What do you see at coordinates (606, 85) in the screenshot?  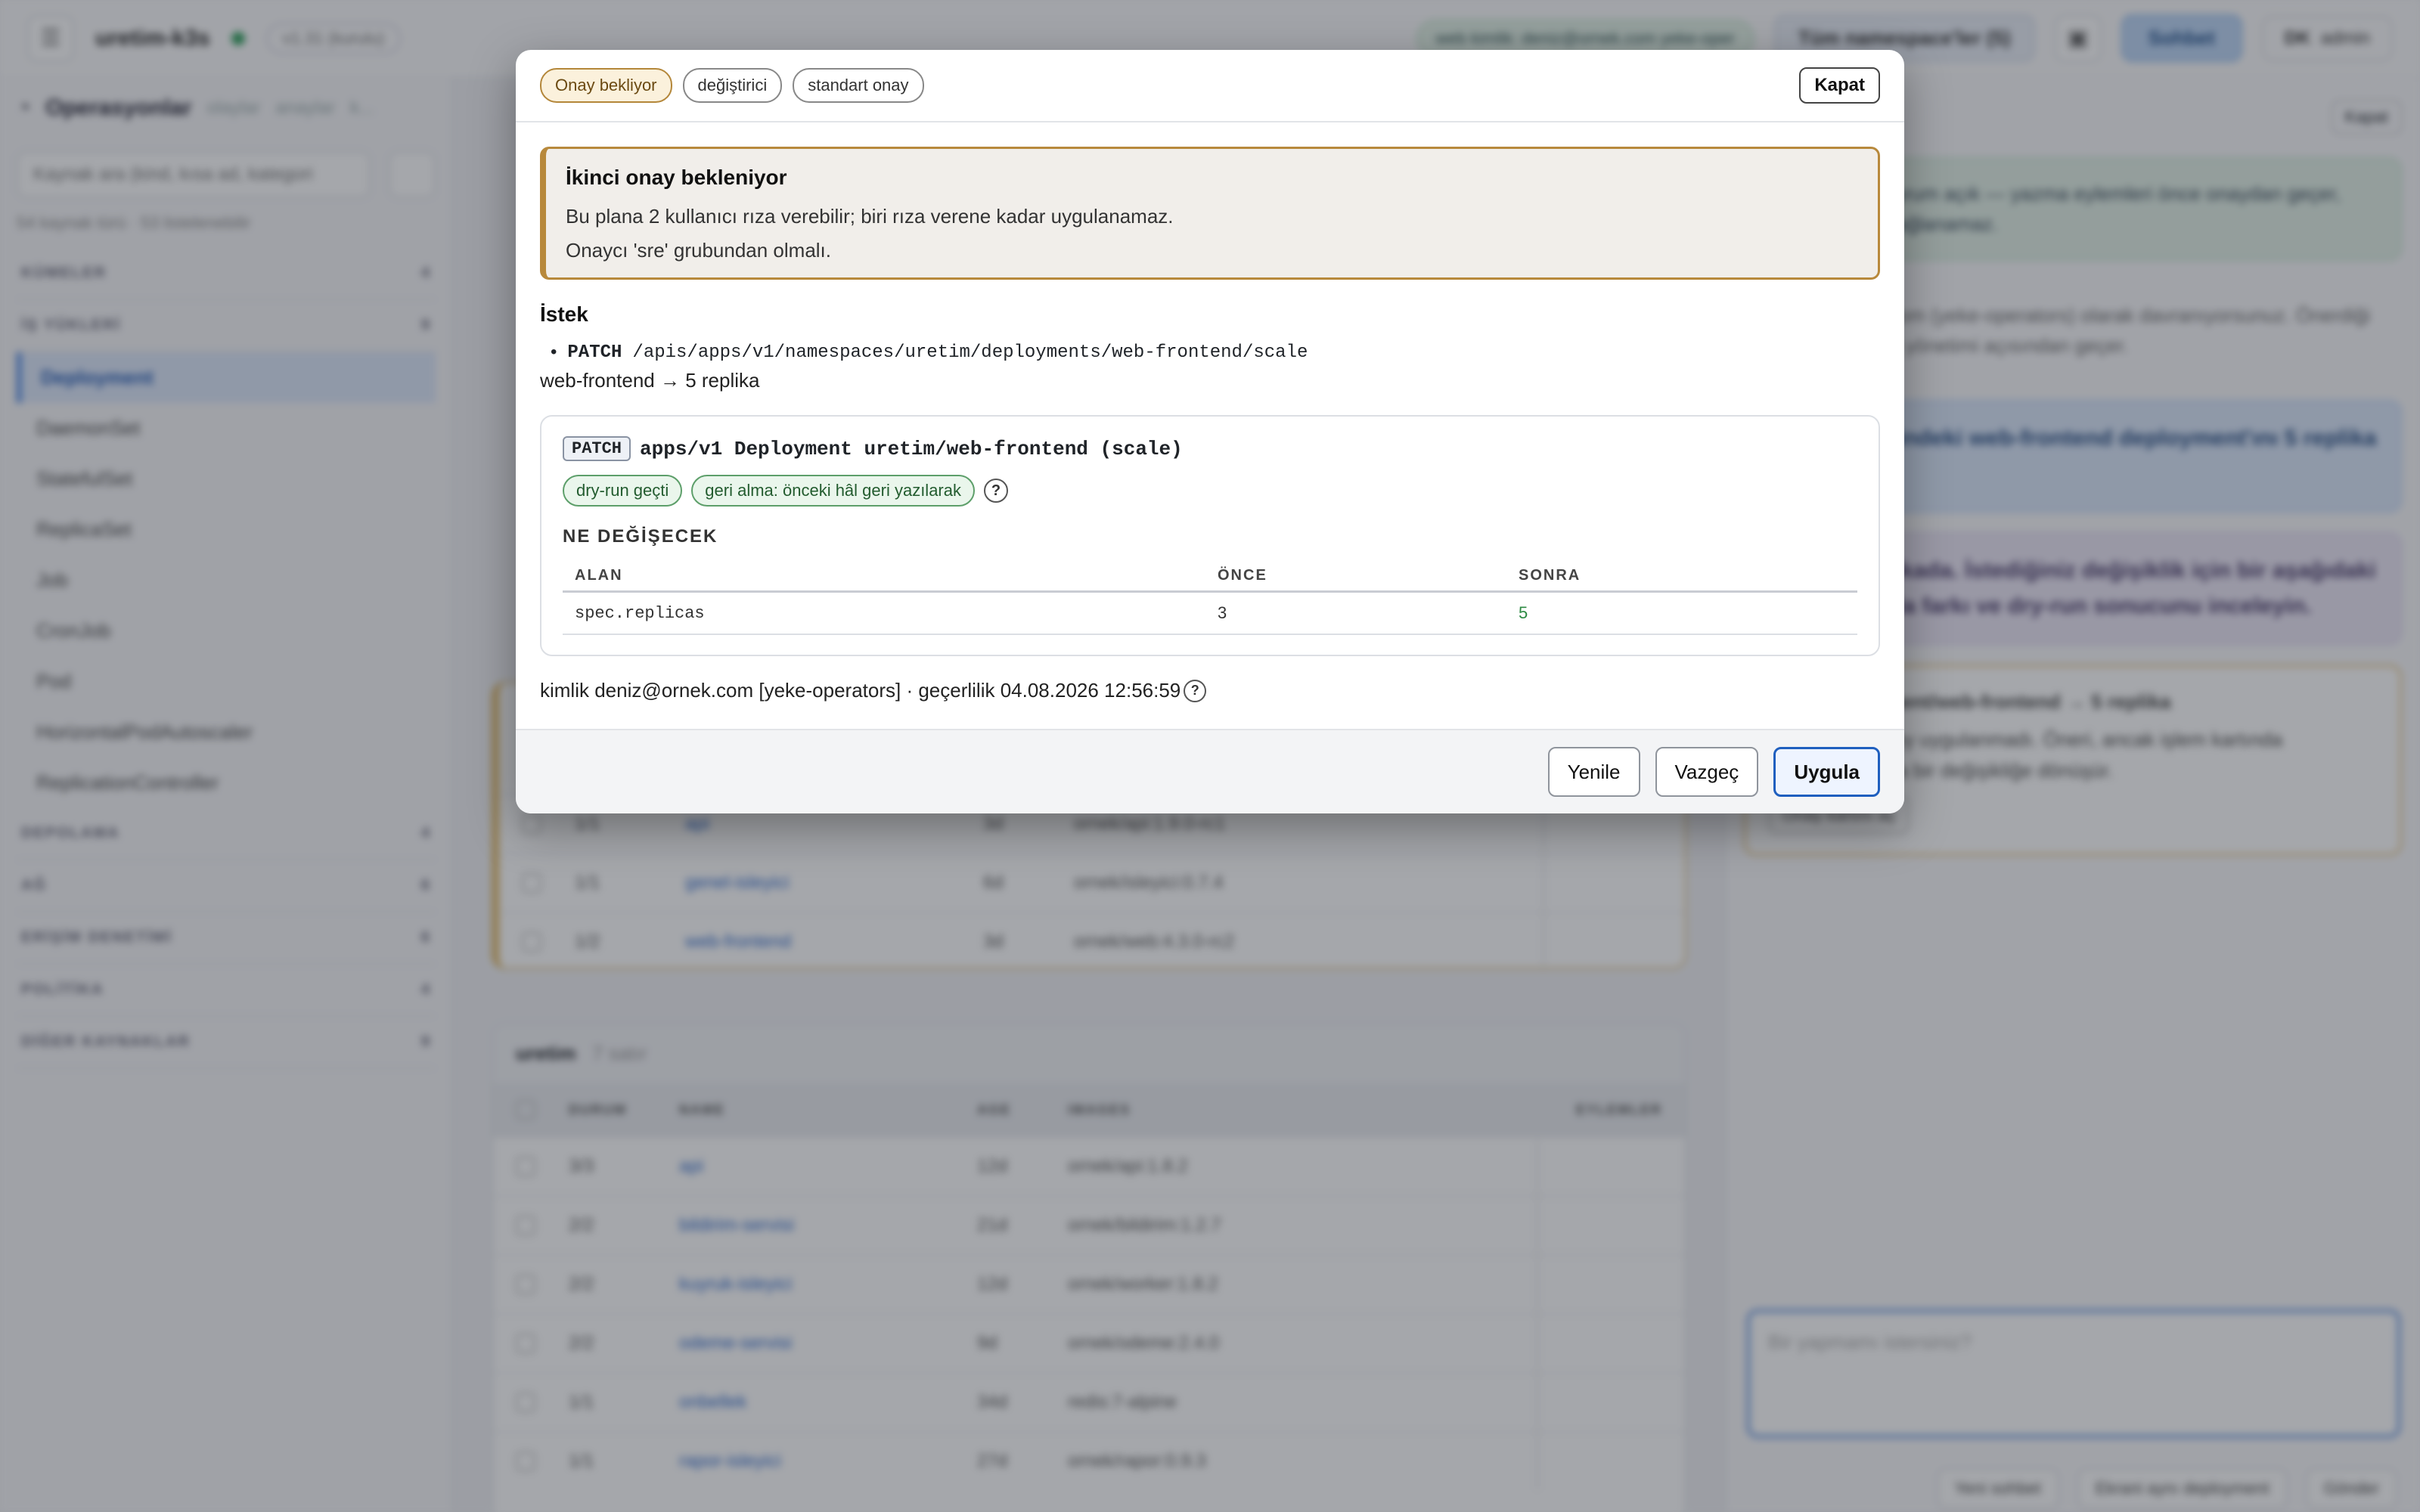 I see `status-badge: Onay bekliyor` at bounding box center [606, 85].